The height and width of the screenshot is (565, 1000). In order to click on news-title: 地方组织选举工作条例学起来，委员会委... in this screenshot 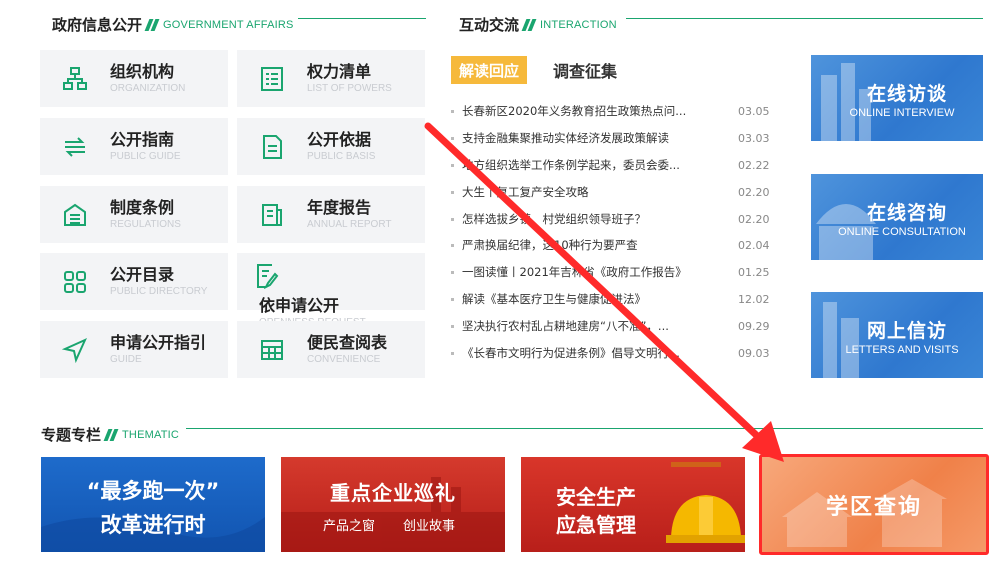, I will do `click(571, 165)`.